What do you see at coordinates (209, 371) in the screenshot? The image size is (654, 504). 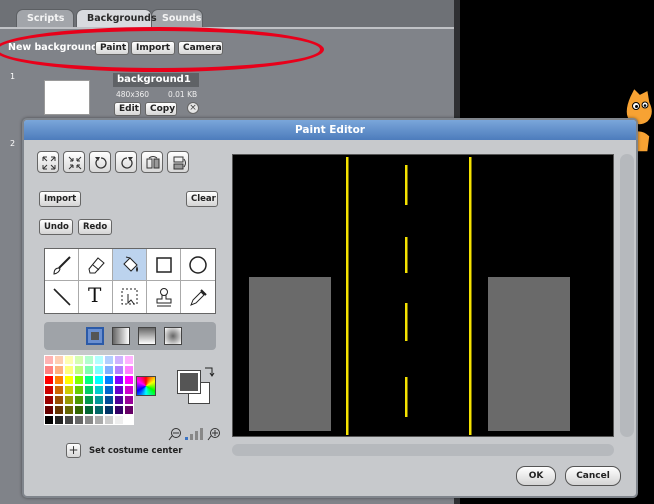 I see `swap-colors-icon` at bounding box center [209, 371].